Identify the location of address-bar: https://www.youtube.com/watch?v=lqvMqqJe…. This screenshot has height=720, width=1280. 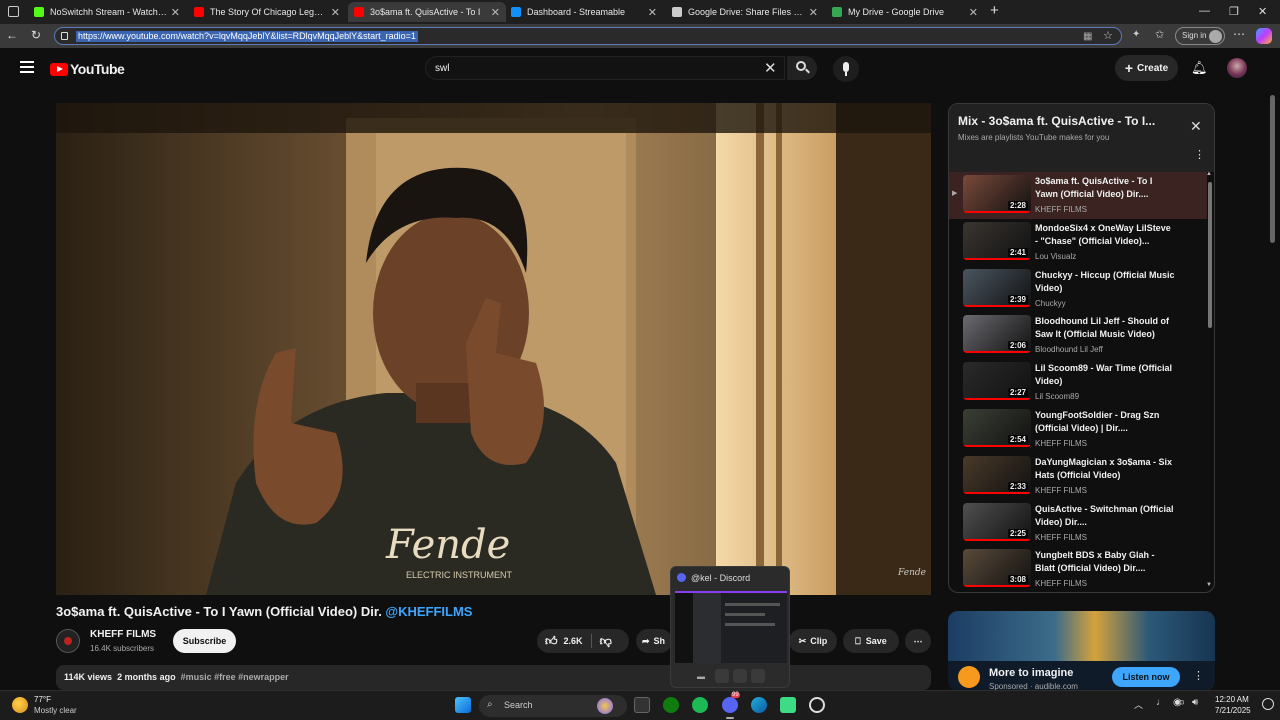
(588, 36).